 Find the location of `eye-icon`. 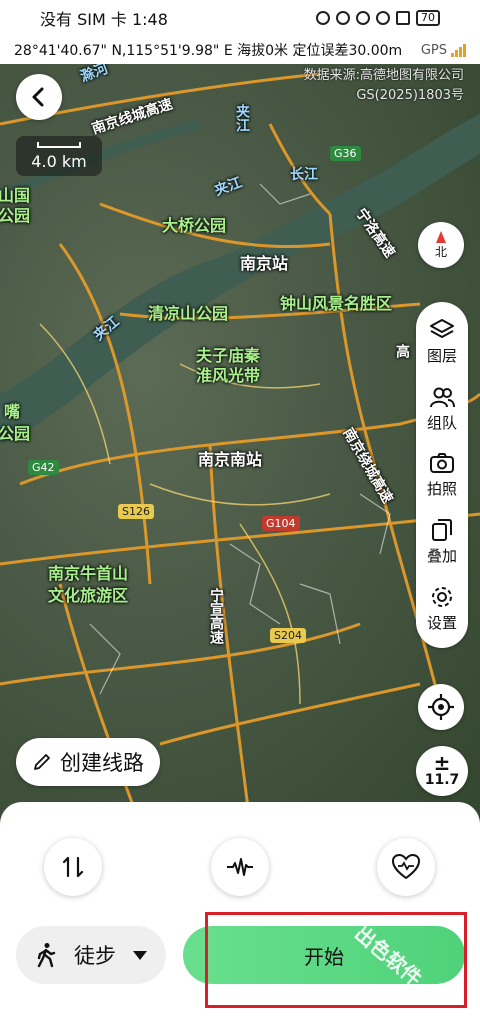

eye-icon is located at coordinates (323, 18).